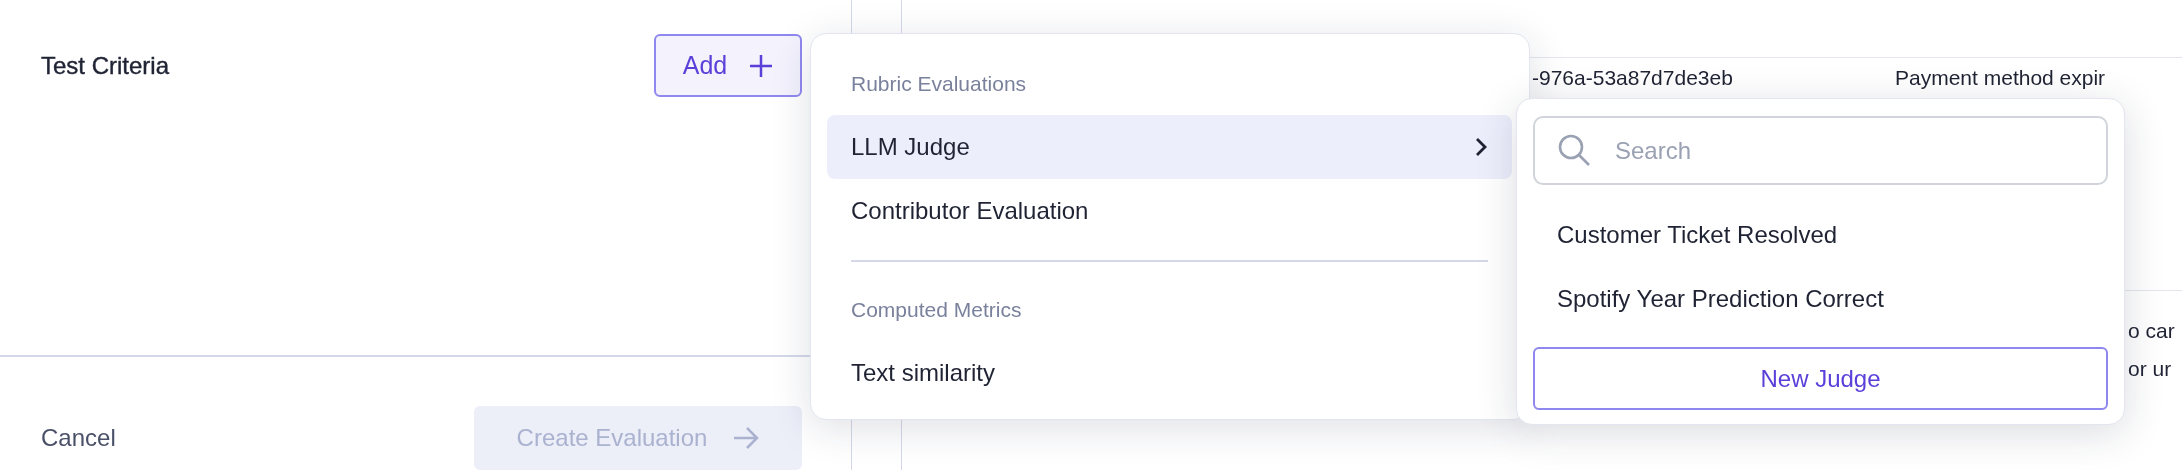 The height and width of the screenshot is (470, 2182). What do you see at coordinates (939, 84) in the screenshot?
I see `menu-section-heading: Rubric Evaluations` at bounding box center [939, 84].